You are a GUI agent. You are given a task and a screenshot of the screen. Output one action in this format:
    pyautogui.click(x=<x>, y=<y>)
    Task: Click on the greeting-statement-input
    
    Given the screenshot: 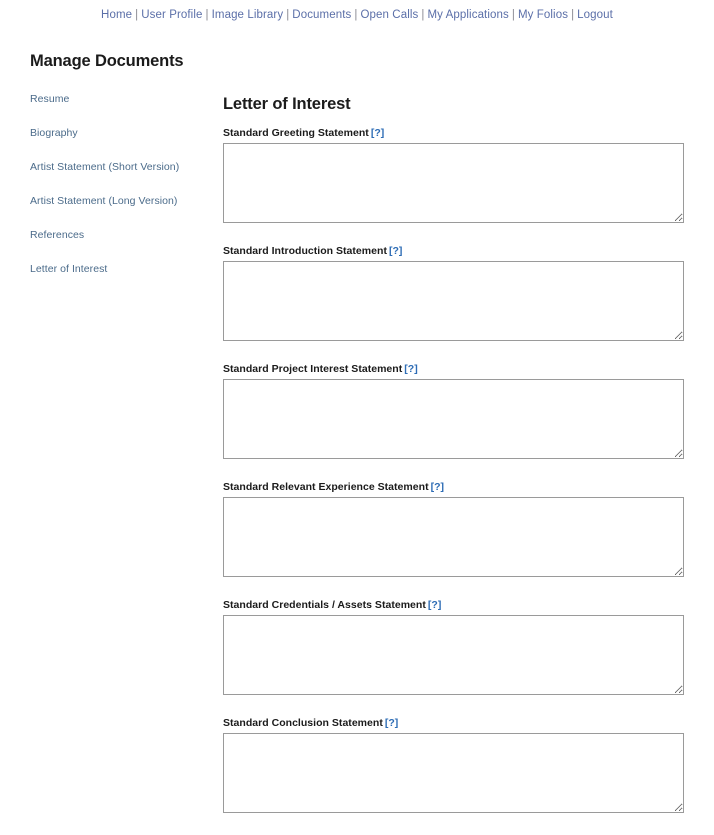 What is the action you would take?
    pyautogui.click(x=453, y=183)
    